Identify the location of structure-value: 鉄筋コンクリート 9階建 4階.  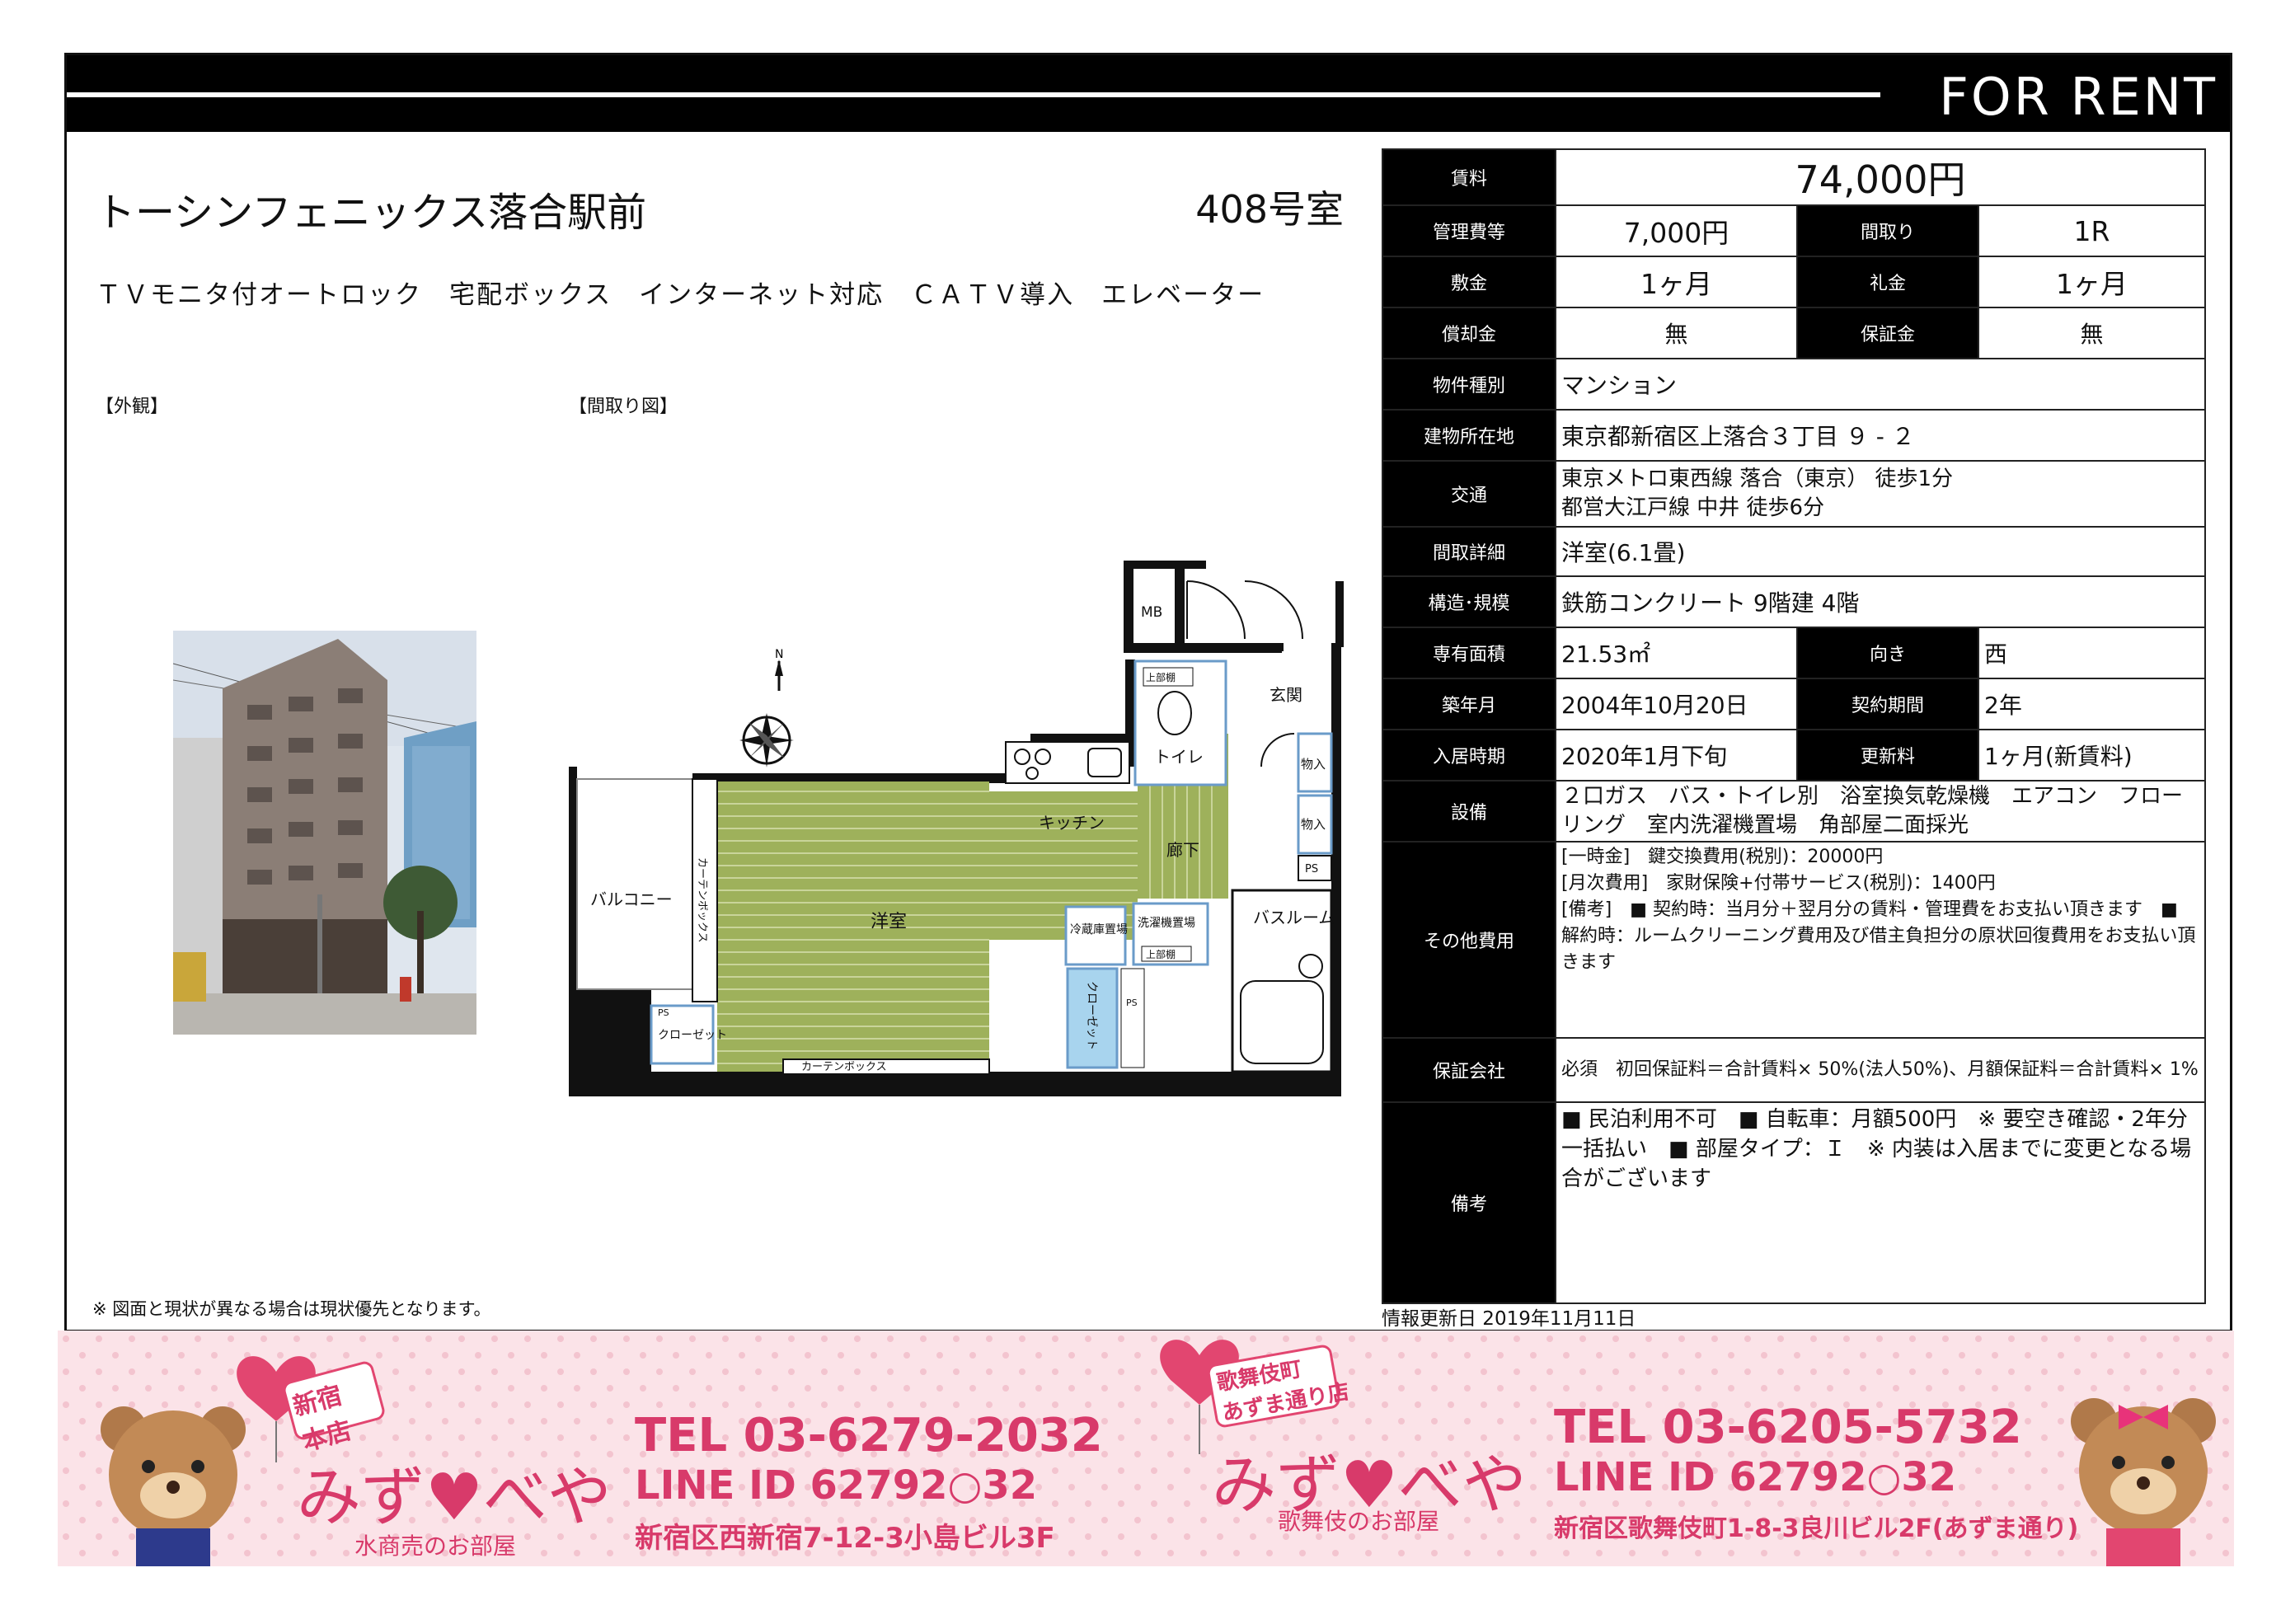
(1880, 602).